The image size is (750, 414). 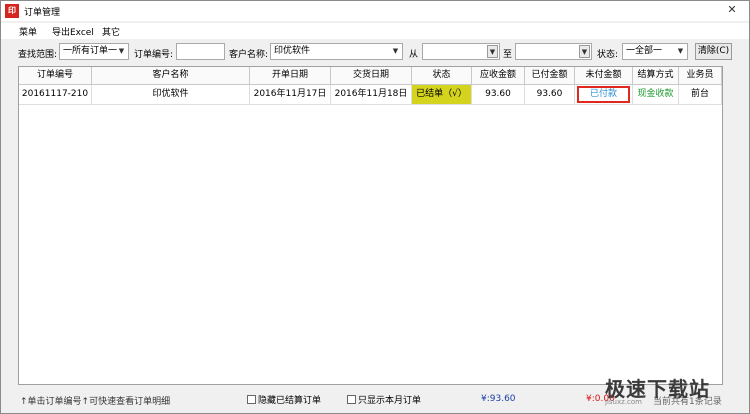 I want to click on scope-value: 一所有订单一, so click(x=90, y=51).